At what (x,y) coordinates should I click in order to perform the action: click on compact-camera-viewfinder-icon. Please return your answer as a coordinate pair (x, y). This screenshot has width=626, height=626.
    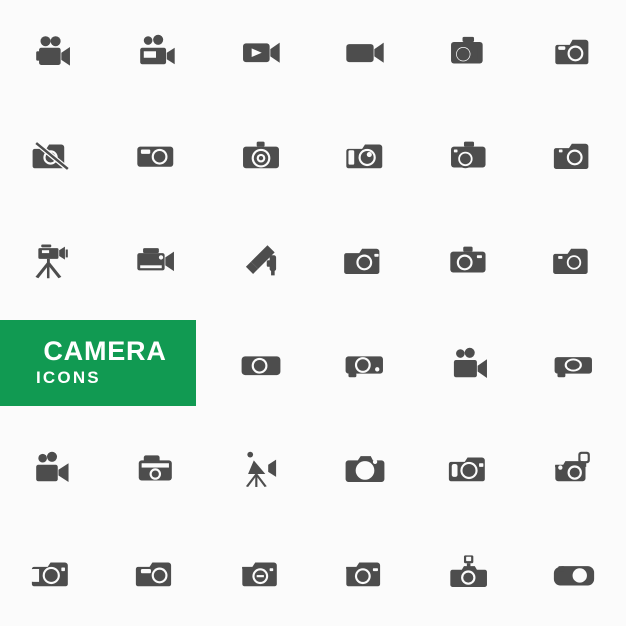
    Looking at the image, I should click on (574, 52).